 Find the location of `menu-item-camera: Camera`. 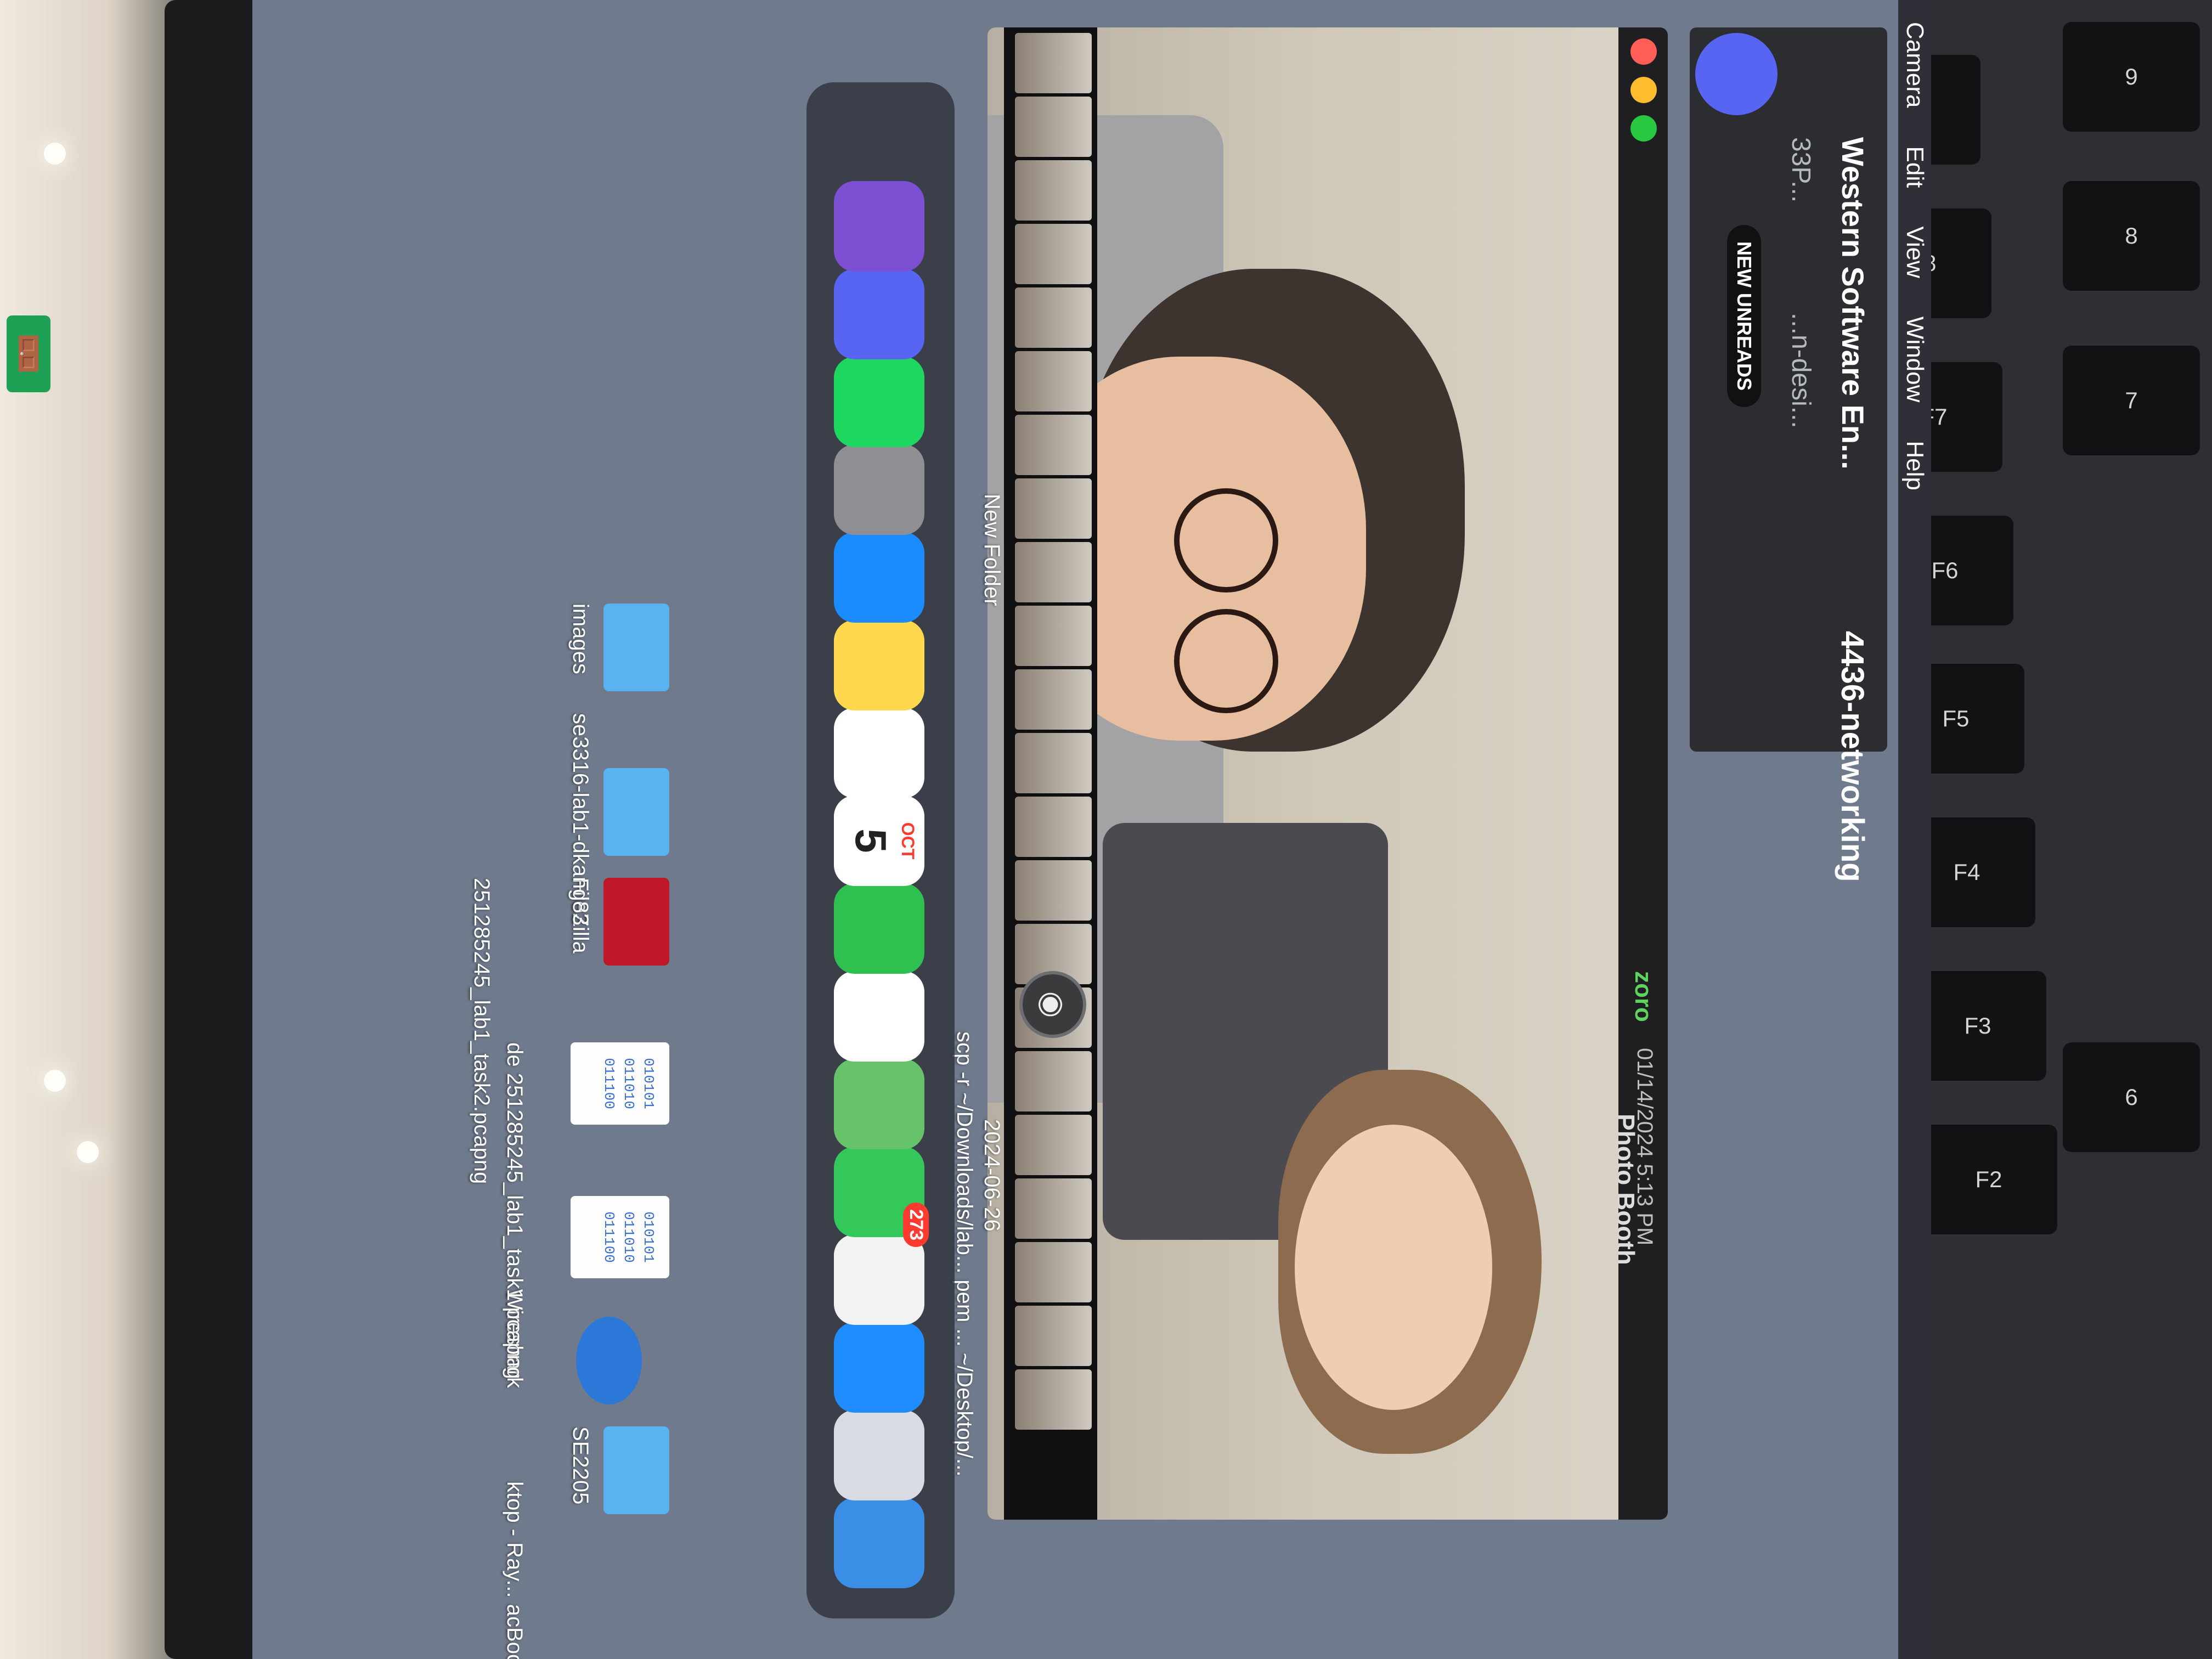

menu-item-camera: Camera is located at coordinates (1915, 65).